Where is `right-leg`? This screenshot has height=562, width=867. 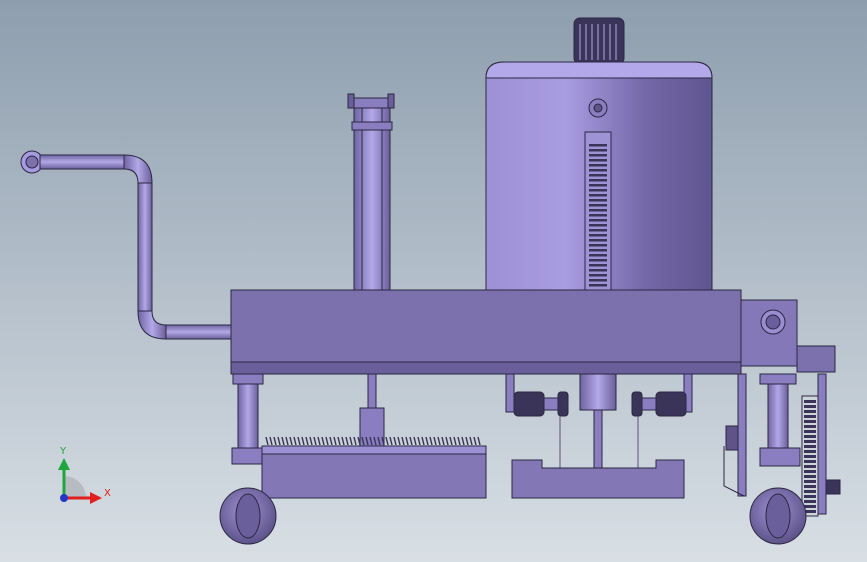 right-leg is located at coordinates (778, 417).